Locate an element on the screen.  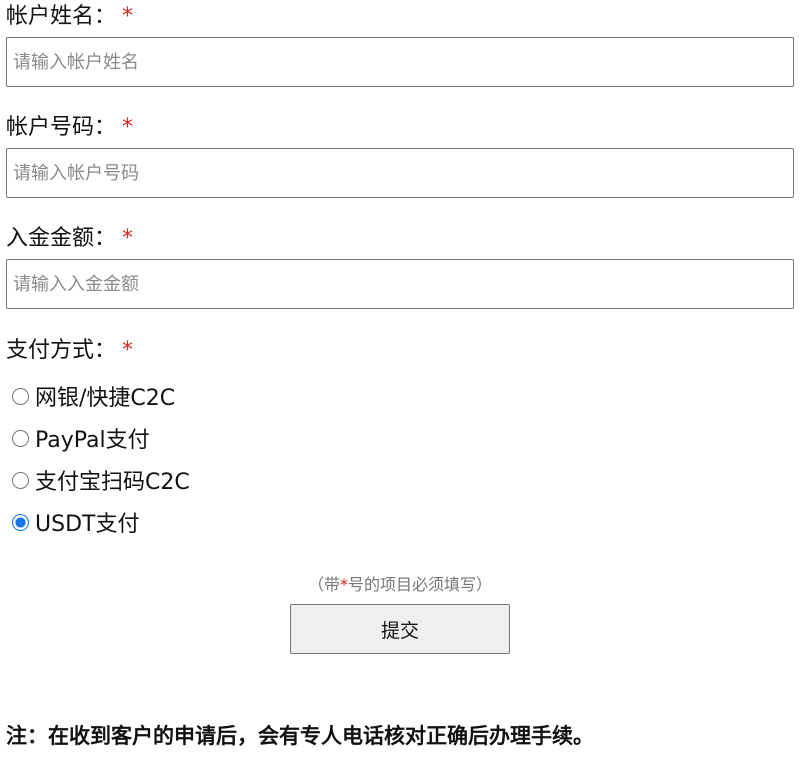
payment-option-paypal: PayPal支付 is located at coordinates (81, 438).